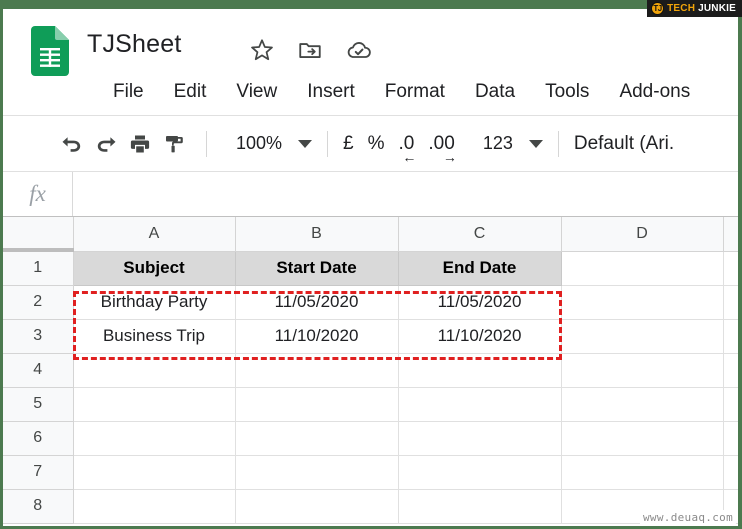 The width and height of the screenshot is (742, 529). What do you see at coordinates (409, 156) in the screenshot?
I see `arrow-left-icon: ←` at bounding box center [409, 156].